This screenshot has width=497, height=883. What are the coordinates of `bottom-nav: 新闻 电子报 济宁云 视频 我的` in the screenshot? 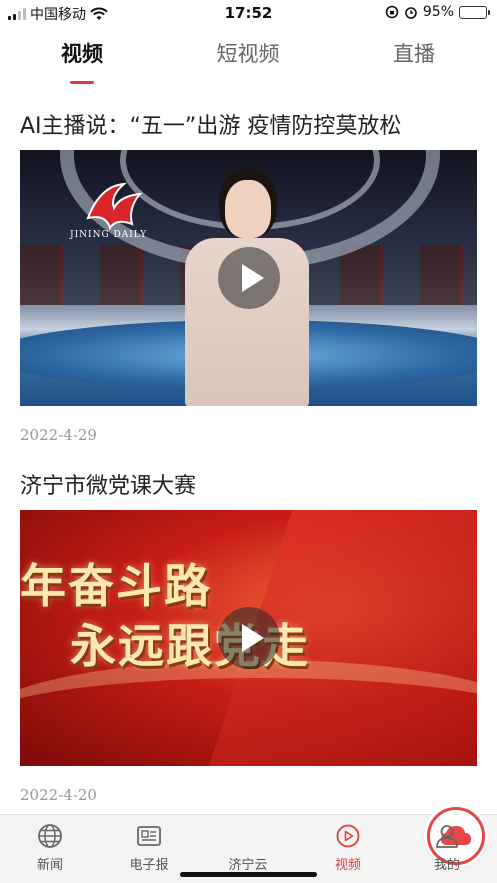 It's located at (248, 845).